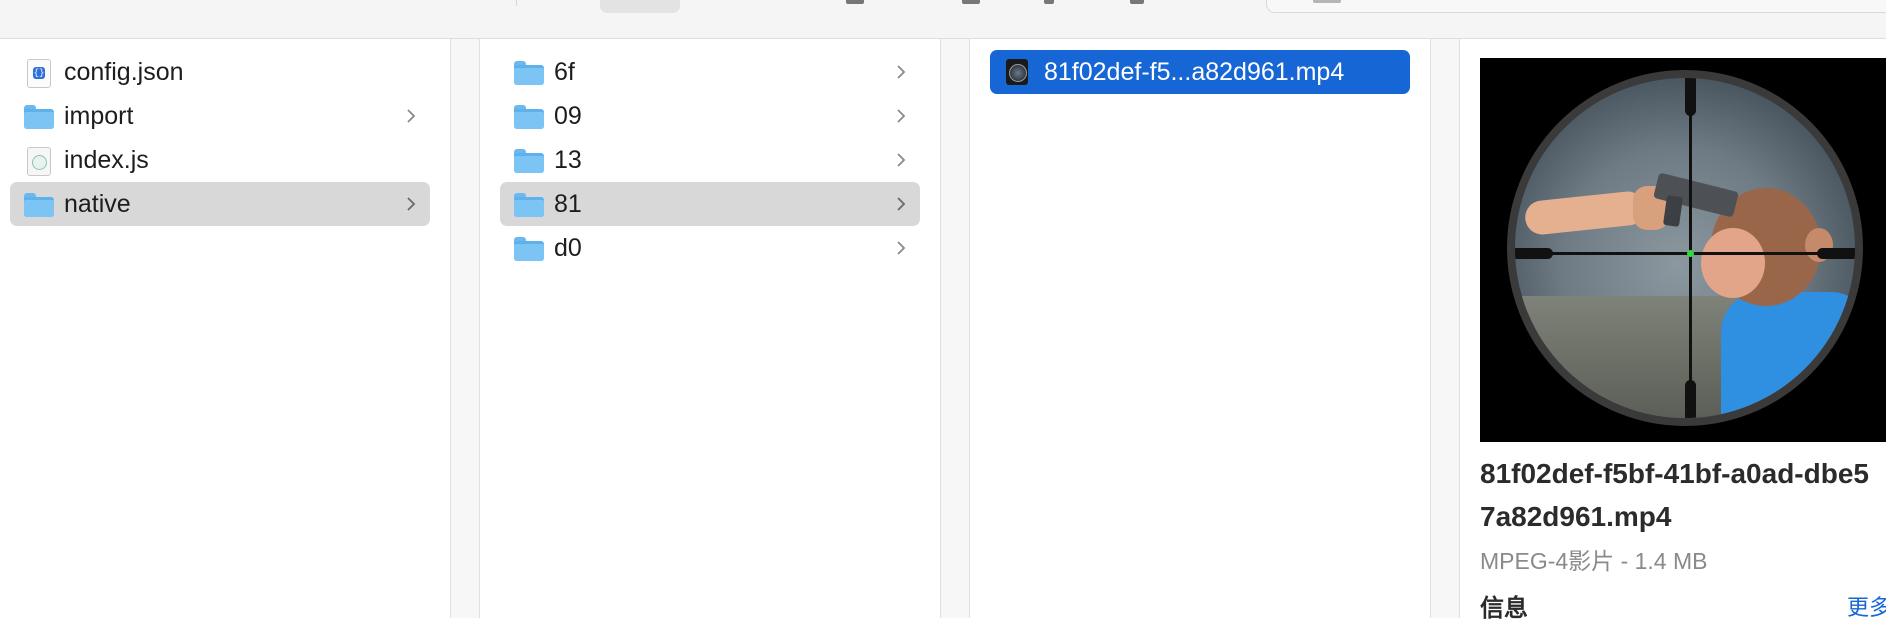  Describe the element at coordinates (710, 72) in the screenshot. I see `list-item-6f: 6f` at that location.